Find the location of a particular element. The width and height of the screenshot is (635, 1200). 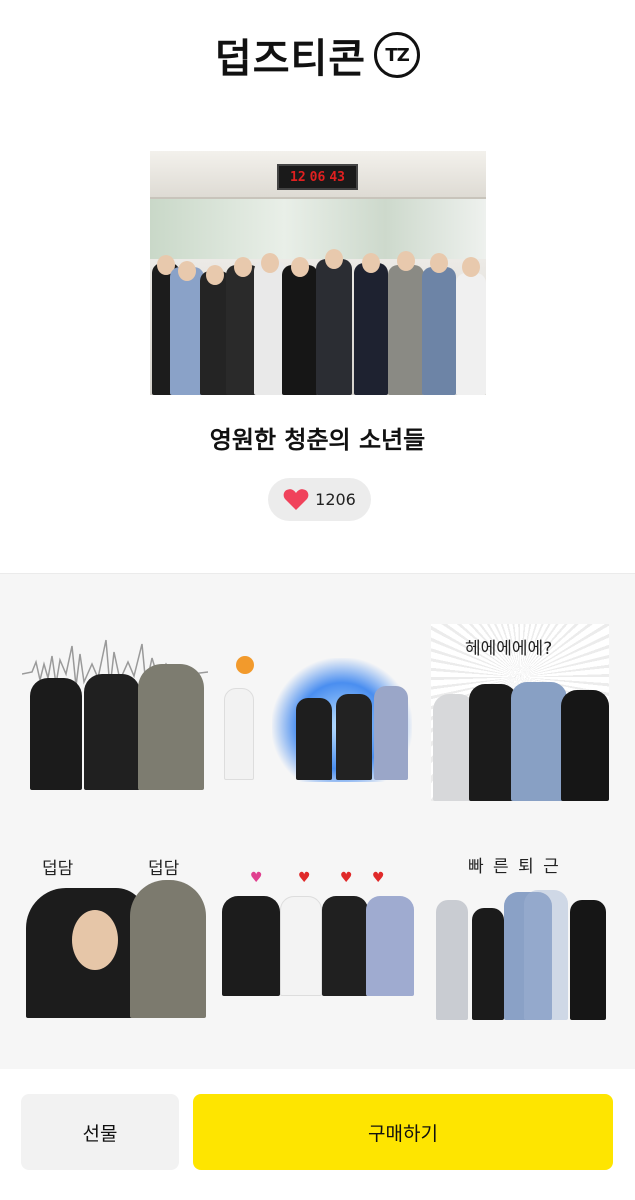

motion-blur-figure is located at coordinates (546, 955).